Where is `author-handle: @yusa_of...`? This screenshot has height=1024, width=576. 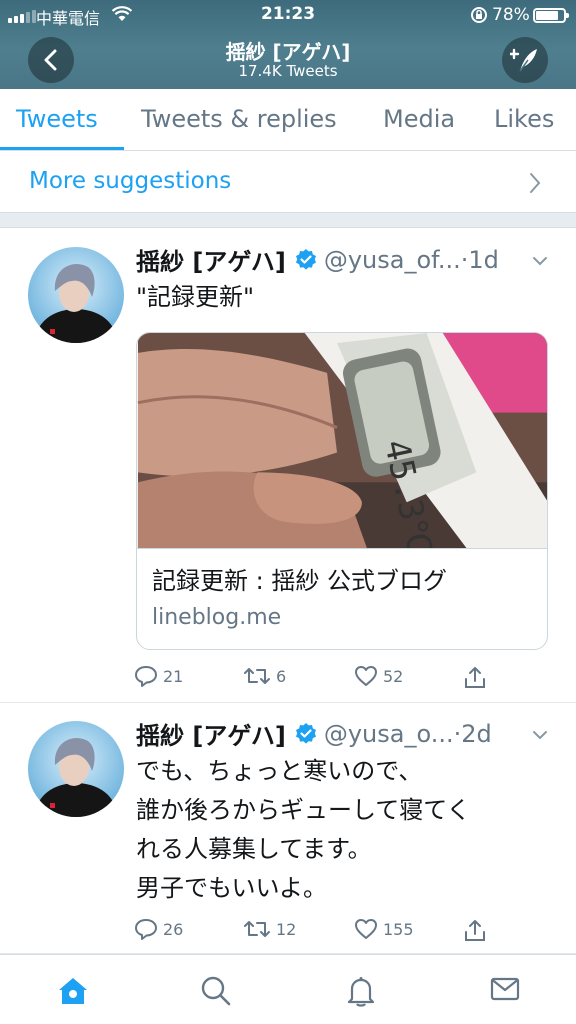
author-handle: @yusa_of... is located at coordinates (392, 259).